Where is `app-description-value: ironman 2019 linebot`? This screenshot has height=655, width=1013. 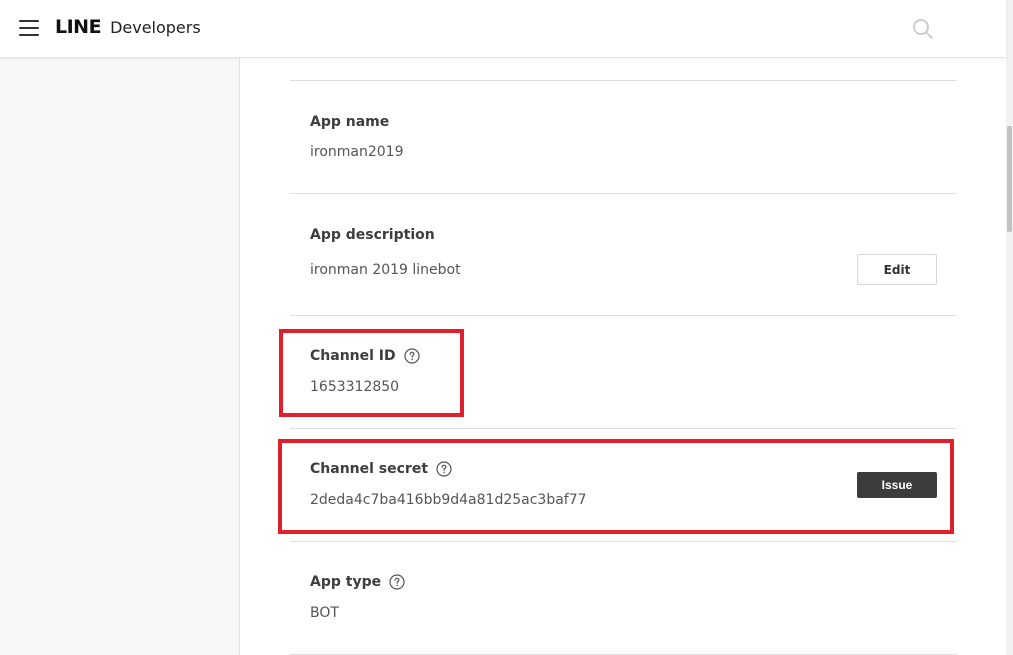 app-description-value: ironman 2019 linebot is located at coordinates (385, 270).